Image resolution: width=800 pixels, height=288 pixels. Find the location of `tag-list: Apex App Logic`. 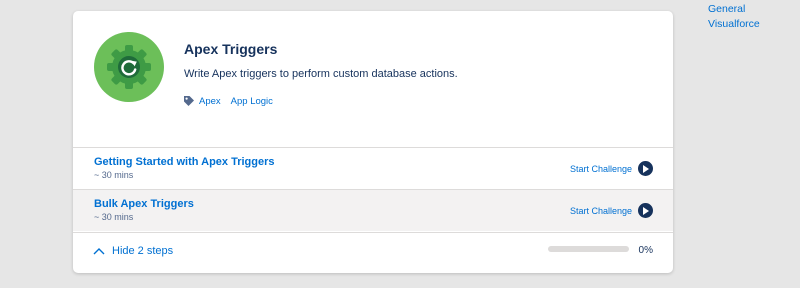

tag-list: Apex App Logic is located at coordinates (233, 101).